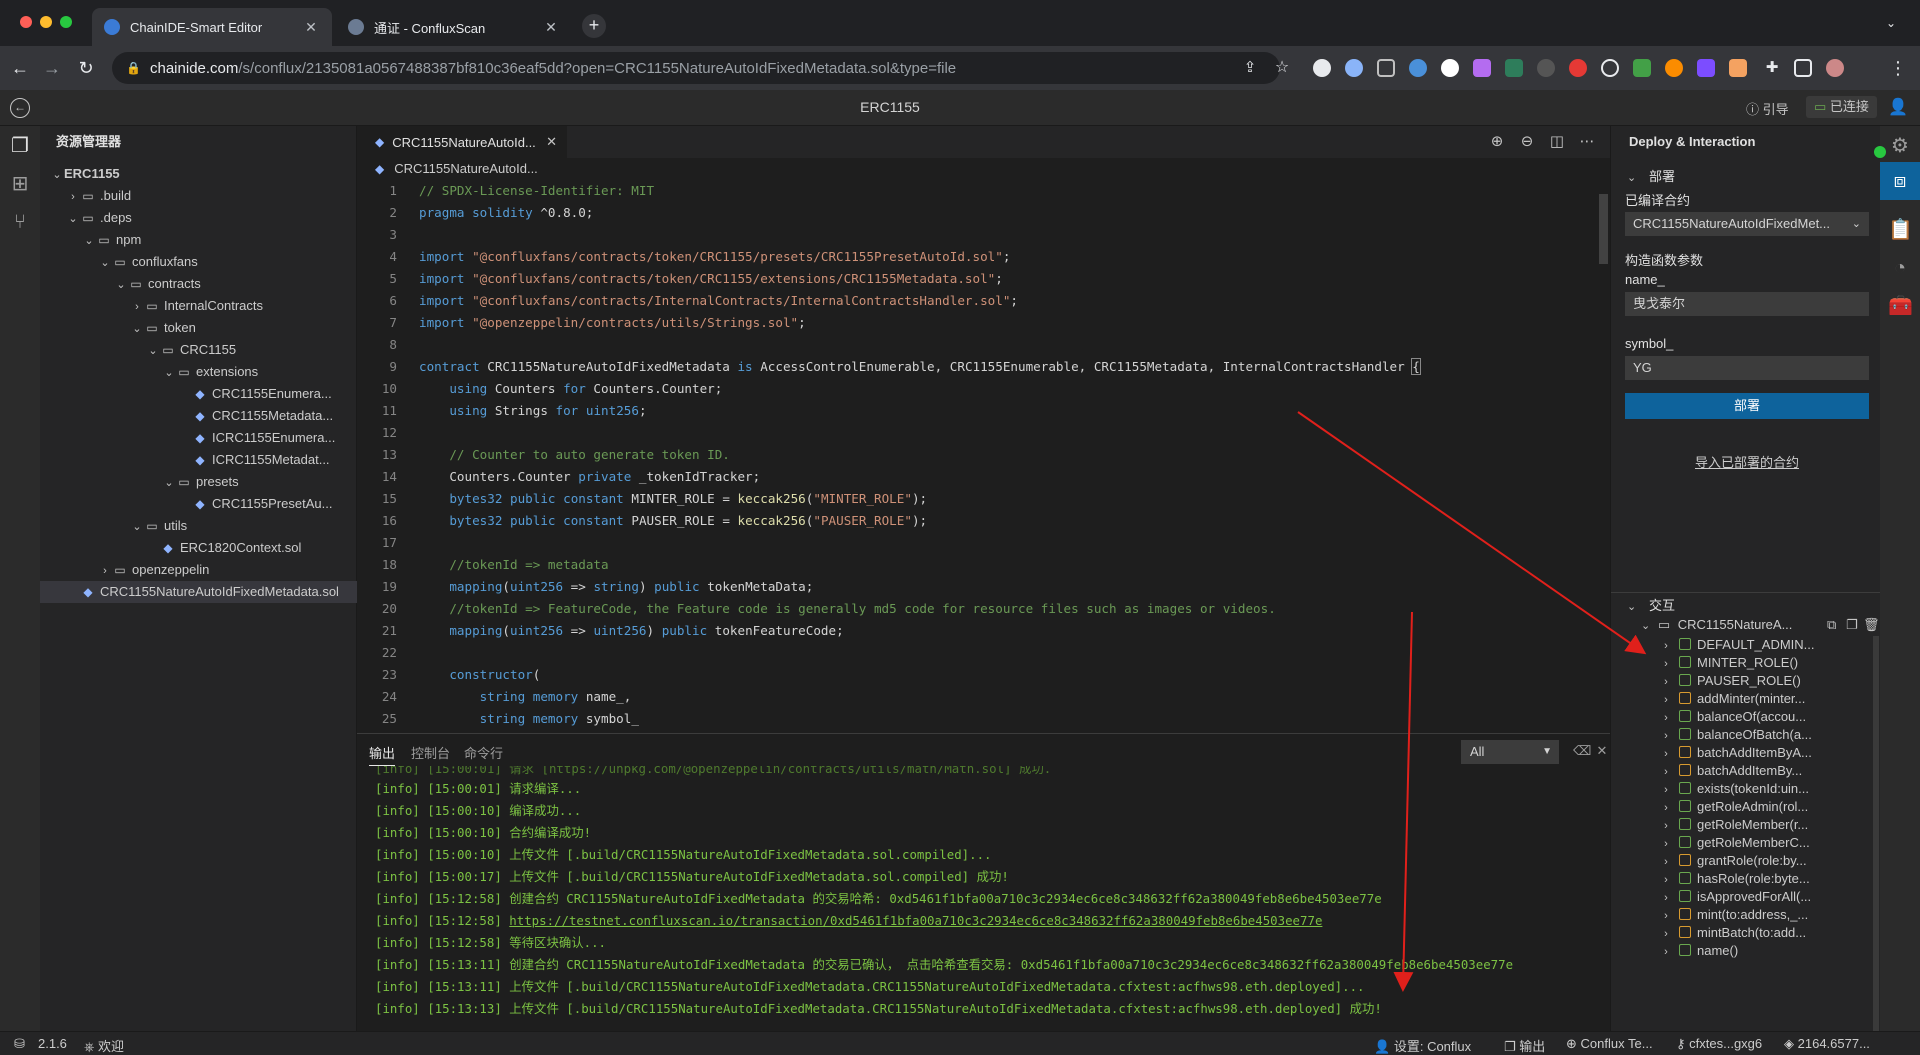  Describe the element at coordinates (1497, 142) in the screenshot. I see `zoom-in-icon: ⊕` at that location.